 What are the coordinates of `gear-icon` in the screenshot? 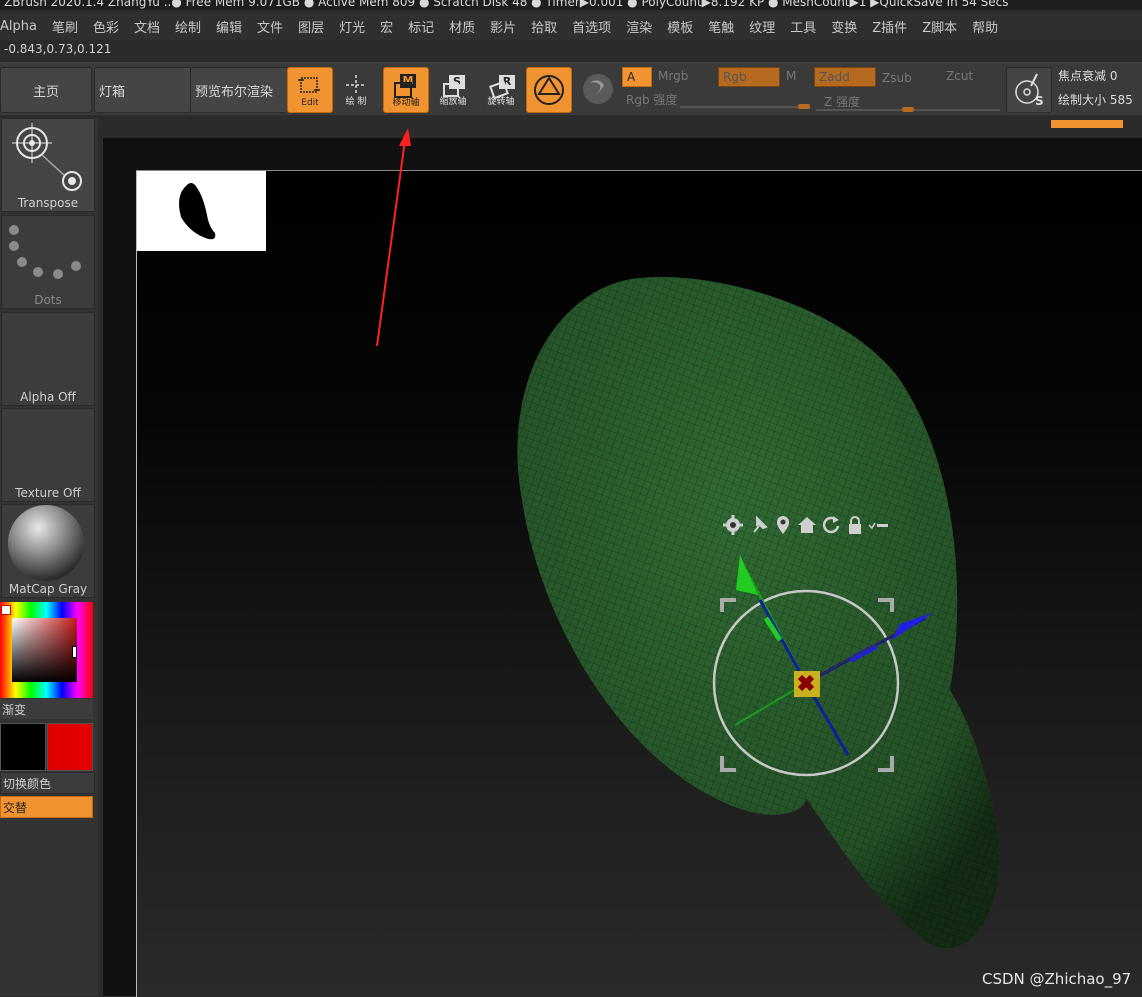 It's located at (733, 525).